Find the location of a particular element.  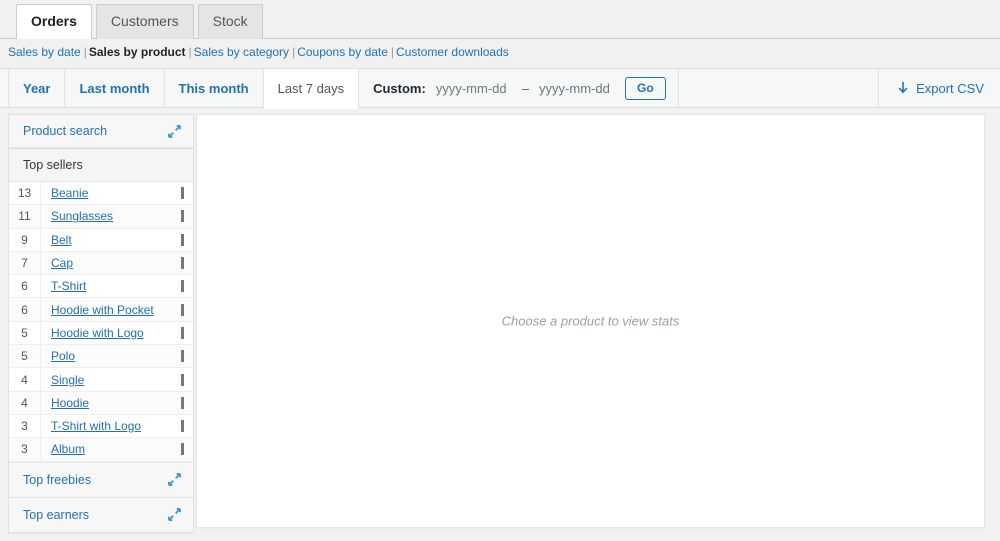

range-last-7-days: Last 7 days is located at coordinates (311, 89).